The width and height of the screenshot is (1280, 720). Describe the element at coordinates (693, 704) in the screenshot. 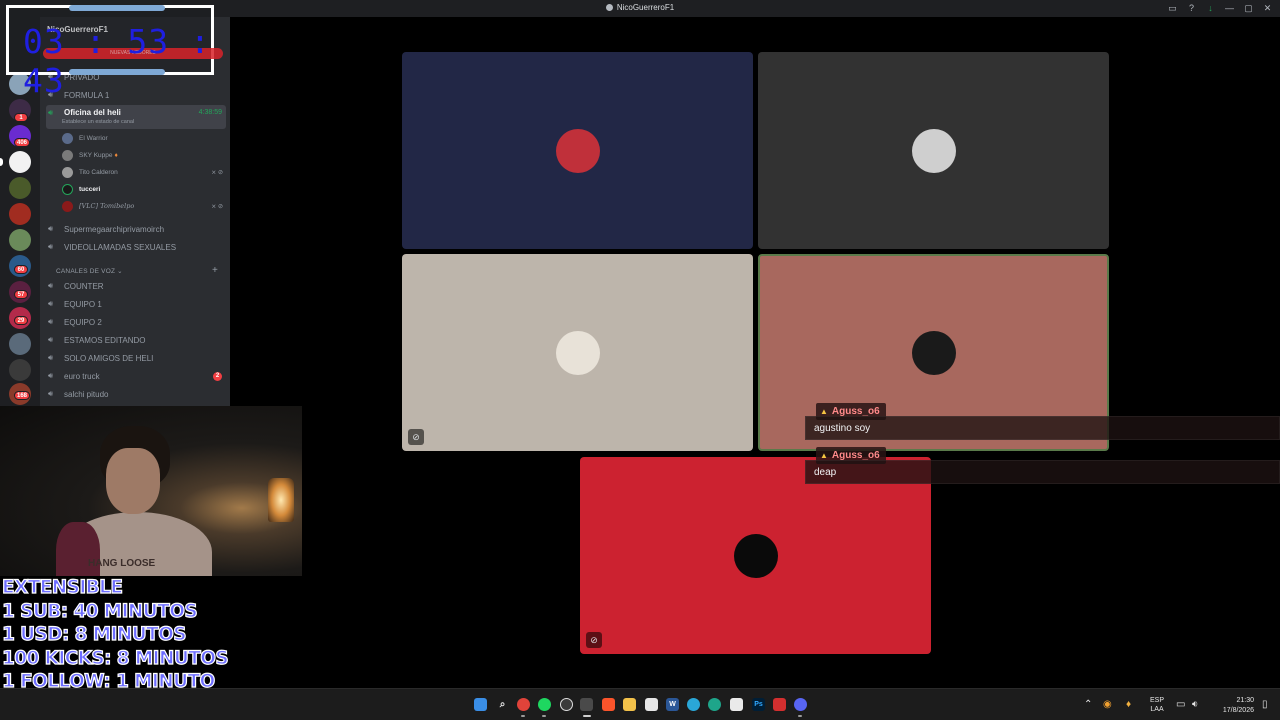

I see `edge-icon` at that location.